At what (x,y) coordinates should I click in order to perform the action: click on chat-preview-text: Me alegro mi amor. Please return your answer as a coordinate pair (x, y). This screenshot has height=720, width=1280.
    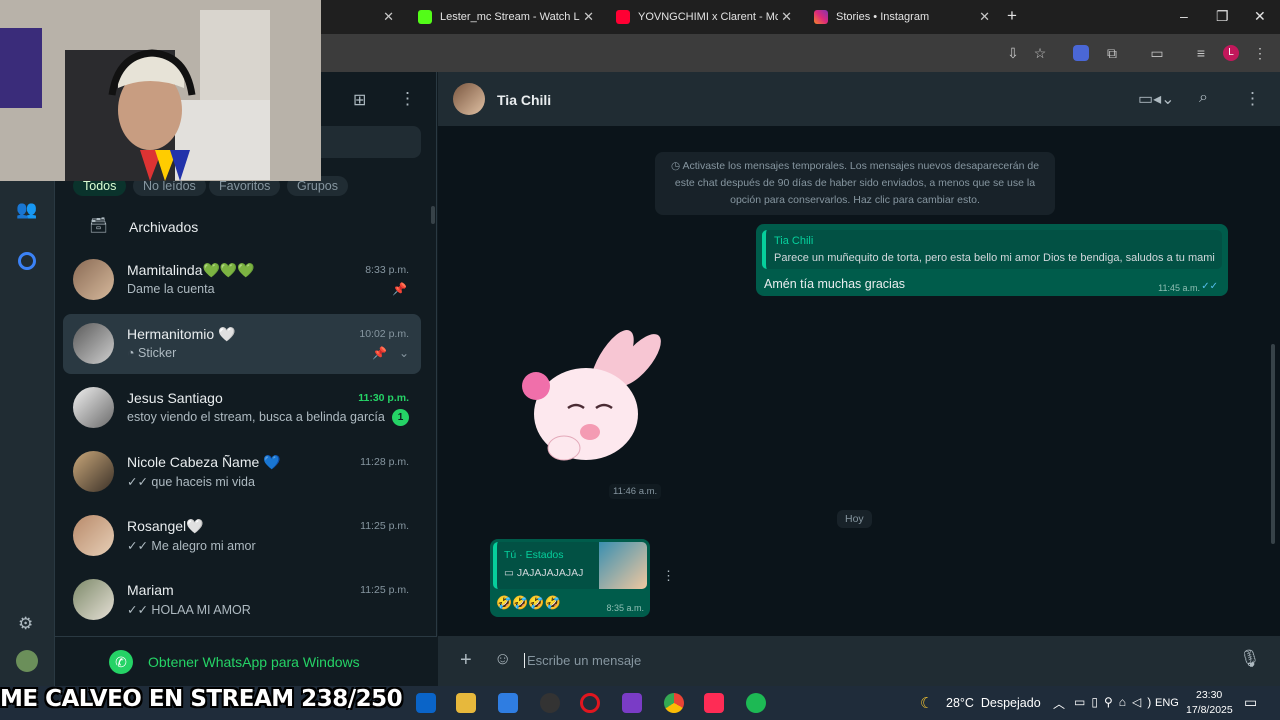
    Looking at the image, I should click on (203, 546).